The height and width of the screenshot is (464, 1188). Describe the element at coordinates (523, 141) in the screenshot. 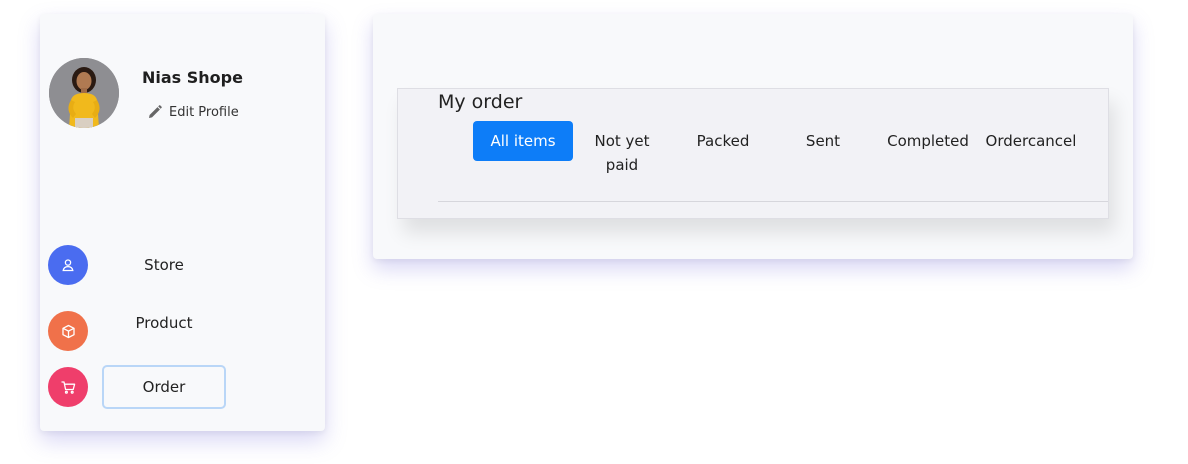

I see `tab-all-items: All items` at that location.